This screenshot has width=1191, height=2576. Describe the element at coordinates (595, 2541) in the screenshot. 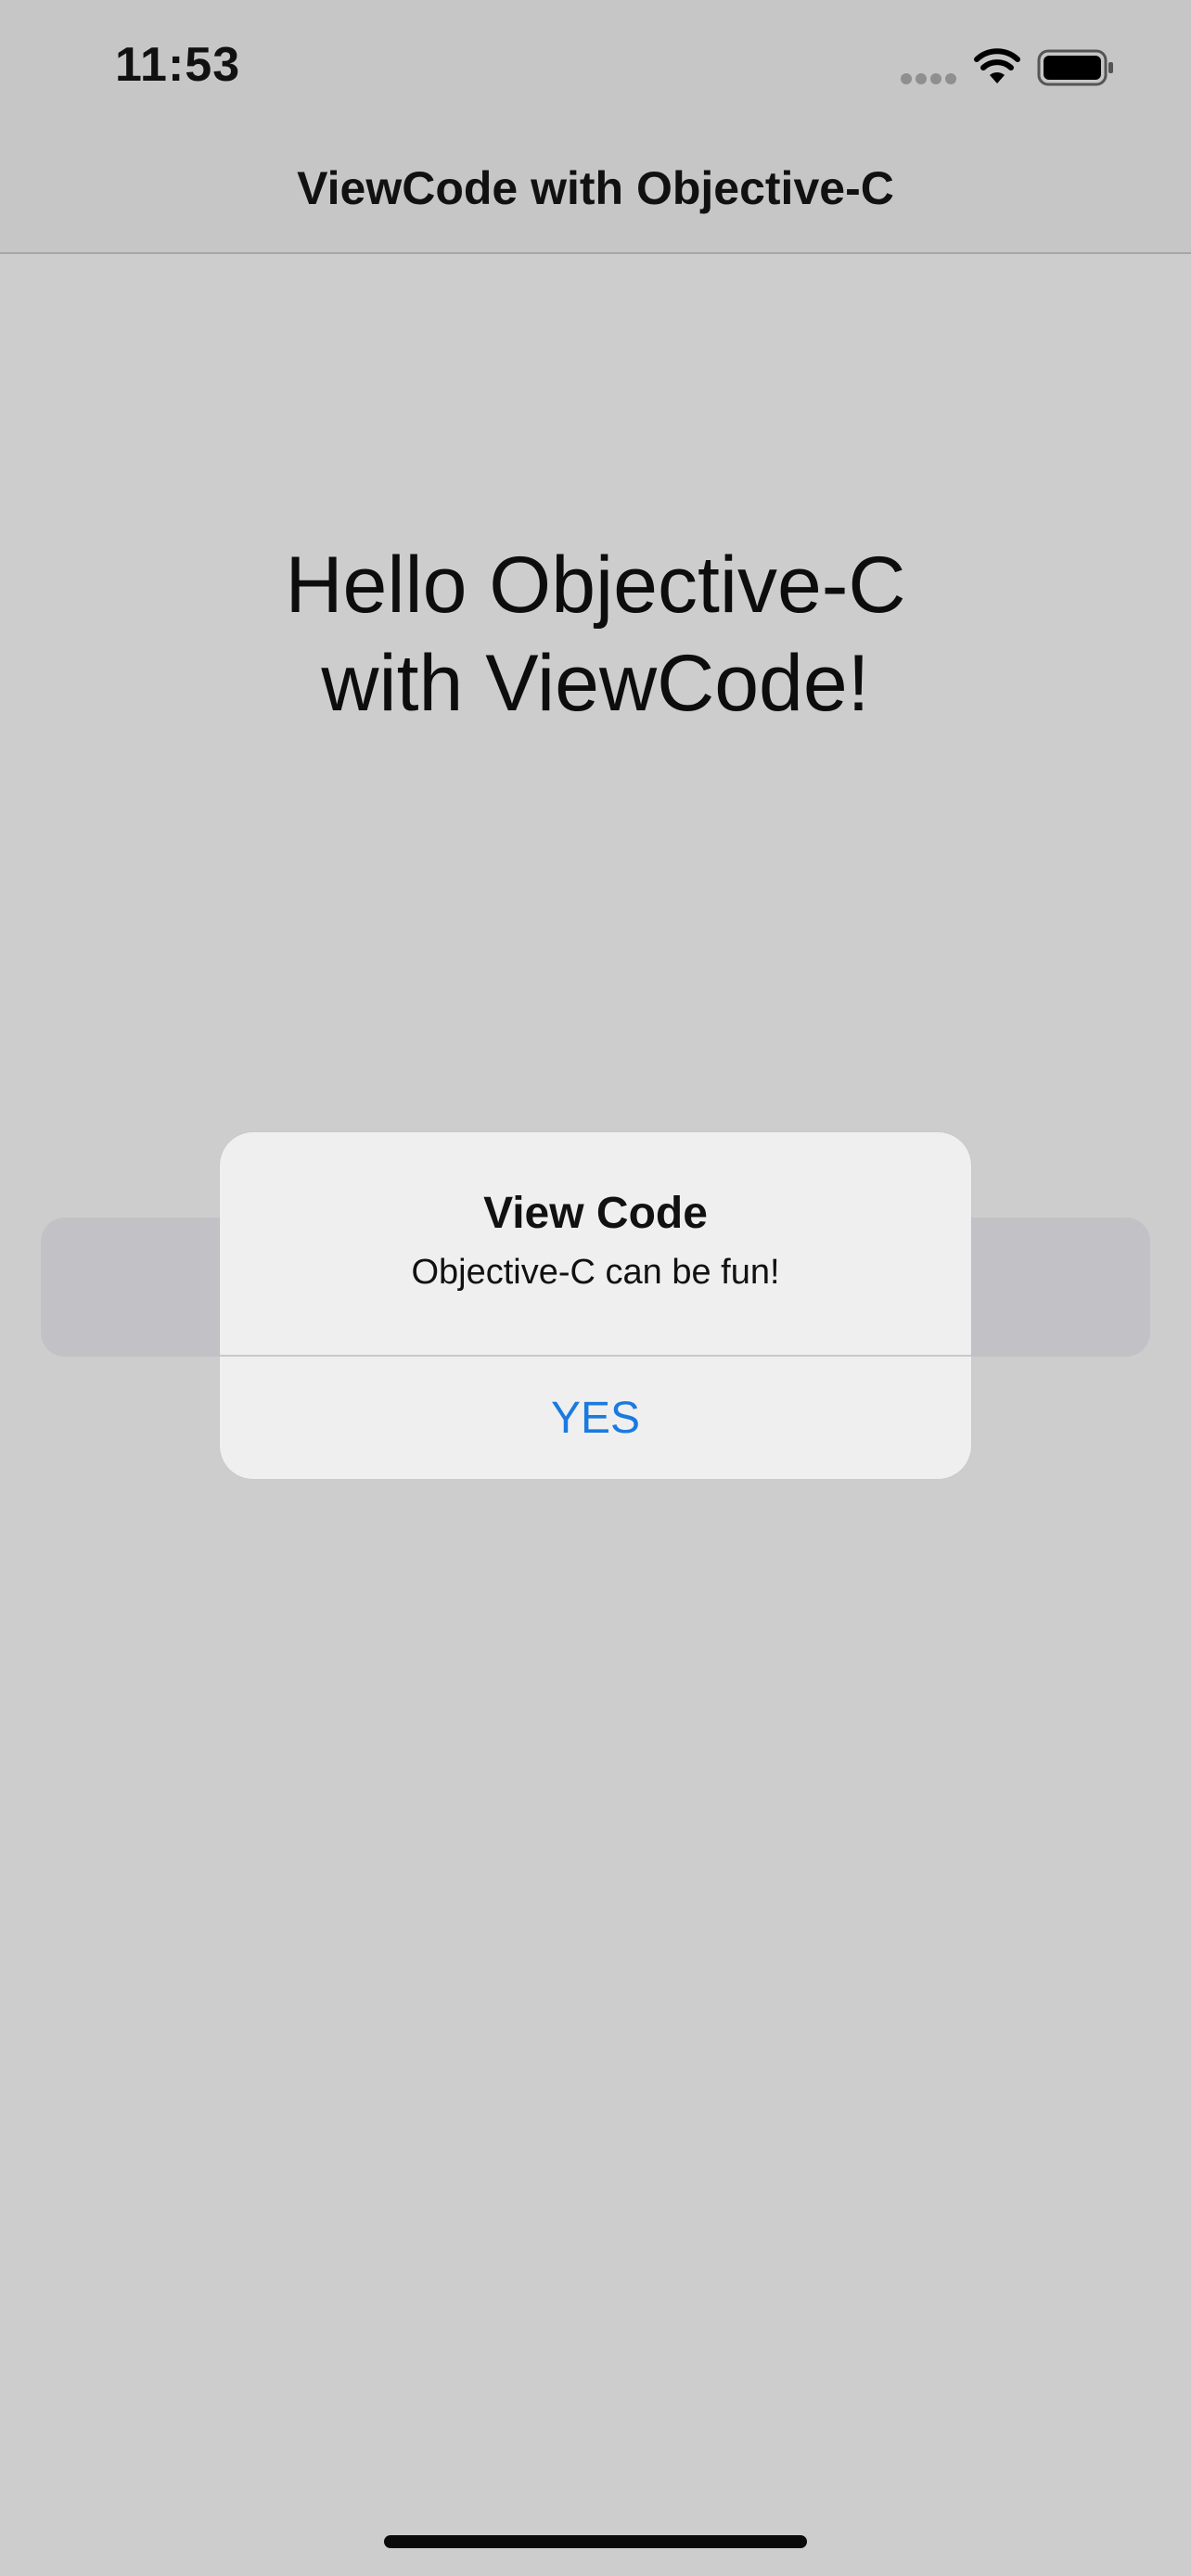

I see `home-indicator` at that location.